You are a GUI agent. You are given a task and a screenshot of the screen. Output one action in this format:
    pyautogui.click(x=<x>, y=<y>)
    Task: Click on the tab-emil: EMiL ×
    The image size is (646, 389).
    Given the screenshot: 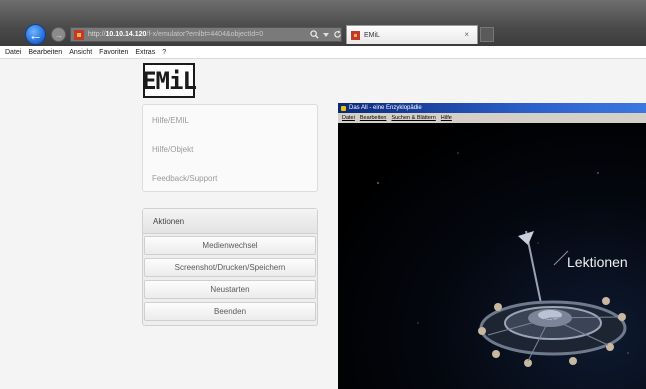 What is the action you would take?
    pyautogui.click(x=412, y=34)
    